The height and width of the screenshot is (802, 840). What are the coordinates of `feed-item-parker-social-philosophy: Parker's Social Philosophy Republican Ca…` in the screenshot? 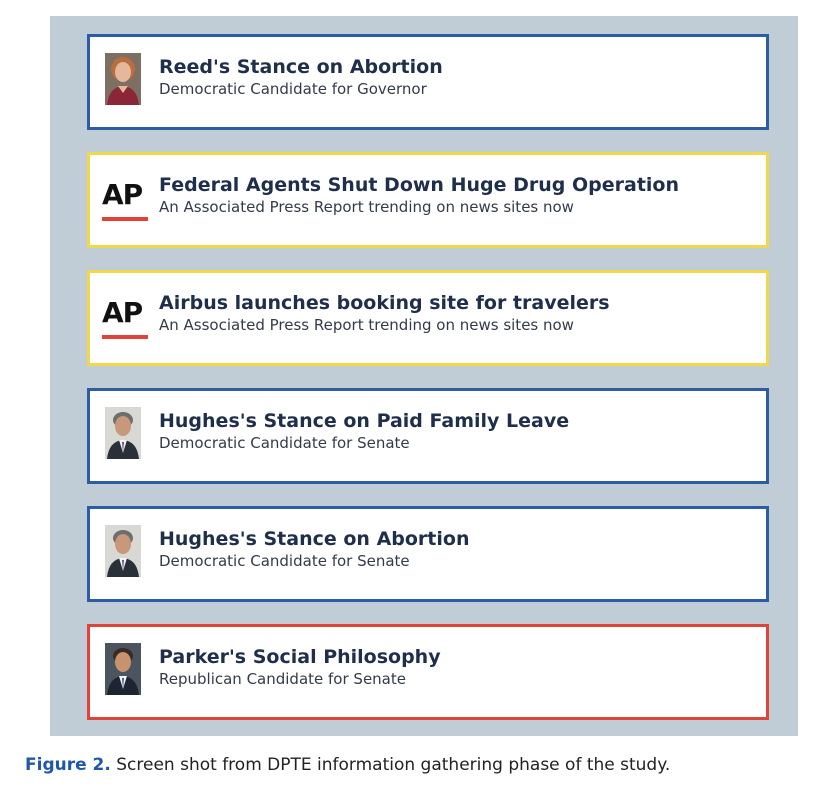 It's located at (428, 672).